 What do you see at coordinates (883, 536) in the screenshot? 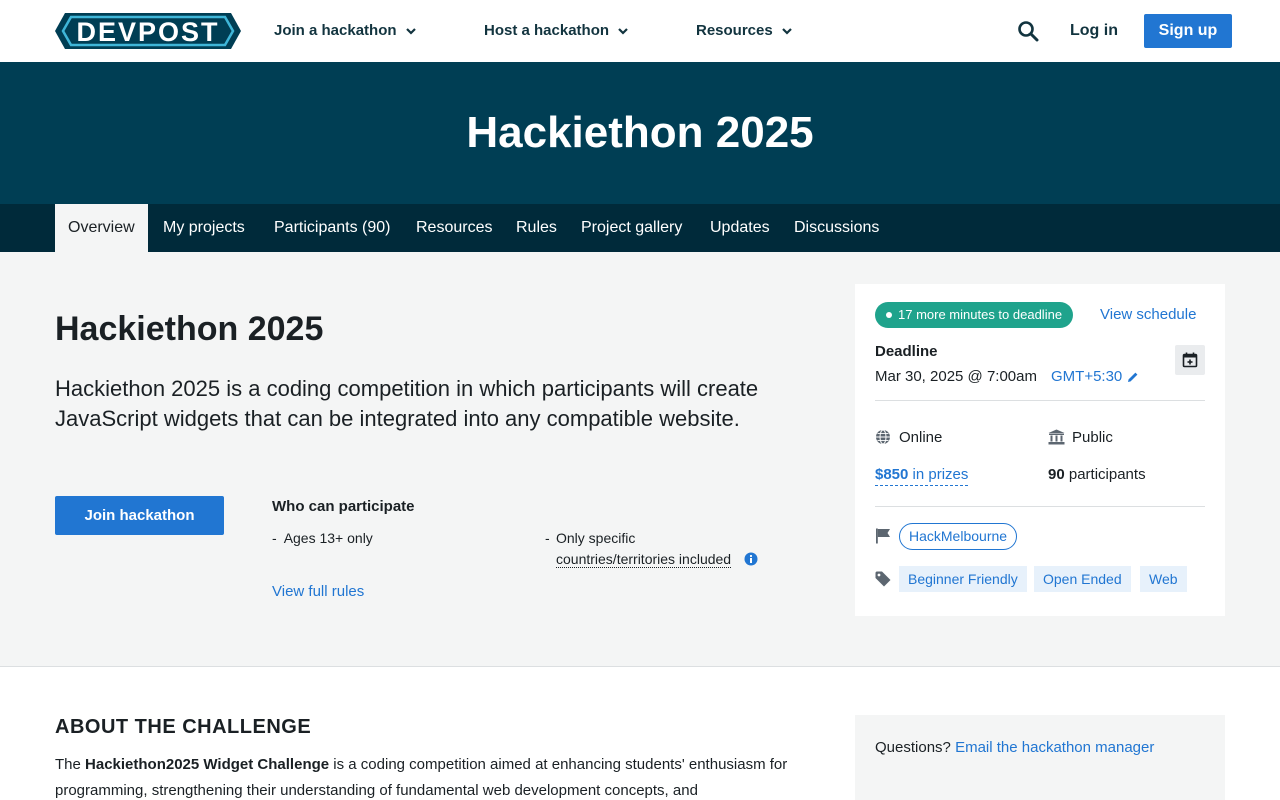
I see `flag-icon` at bounding box center [883, 536].